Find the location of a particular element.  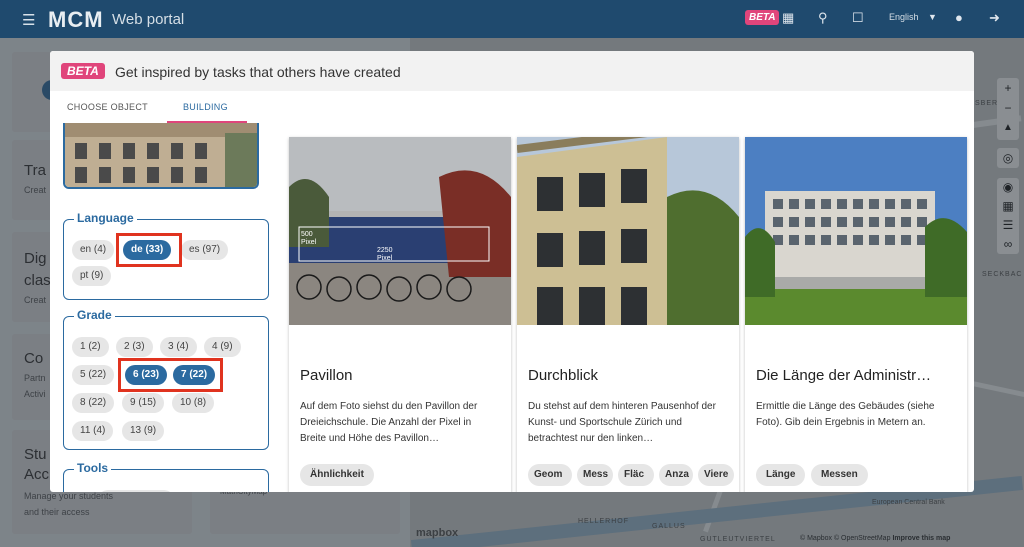

building-object-thumbnail is located at coordinates (161, 156).